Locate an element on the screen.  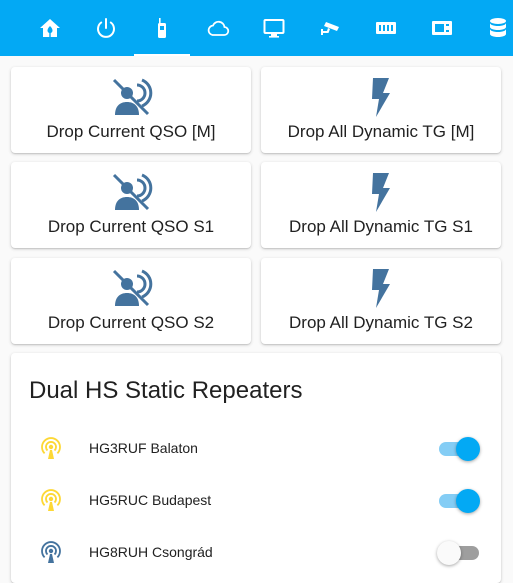
drop-current-qso-m-button: Drop Current QSO [M] is located at coordinates (131, 110).